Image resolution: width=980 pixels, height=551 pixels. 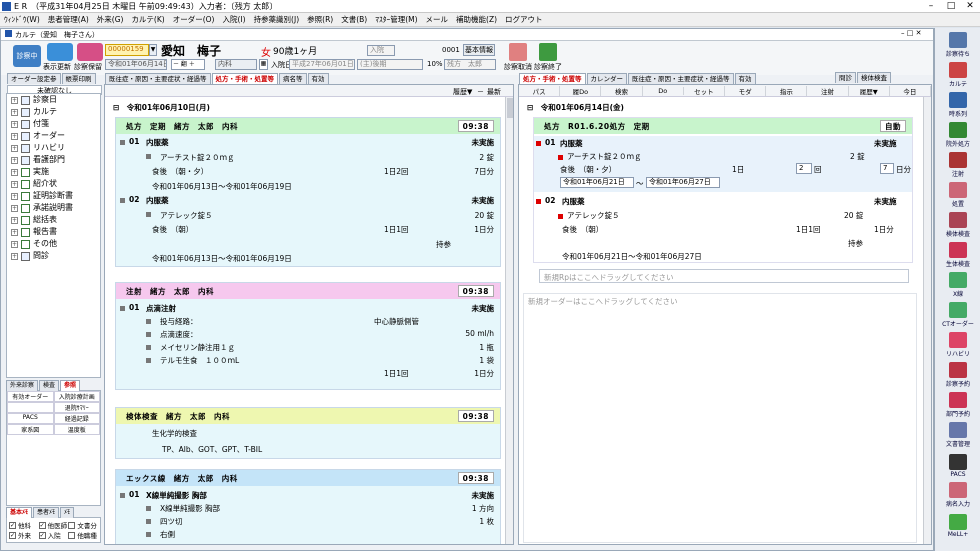 I want to click on maximize-icon: □, so click(x=951, y=6).